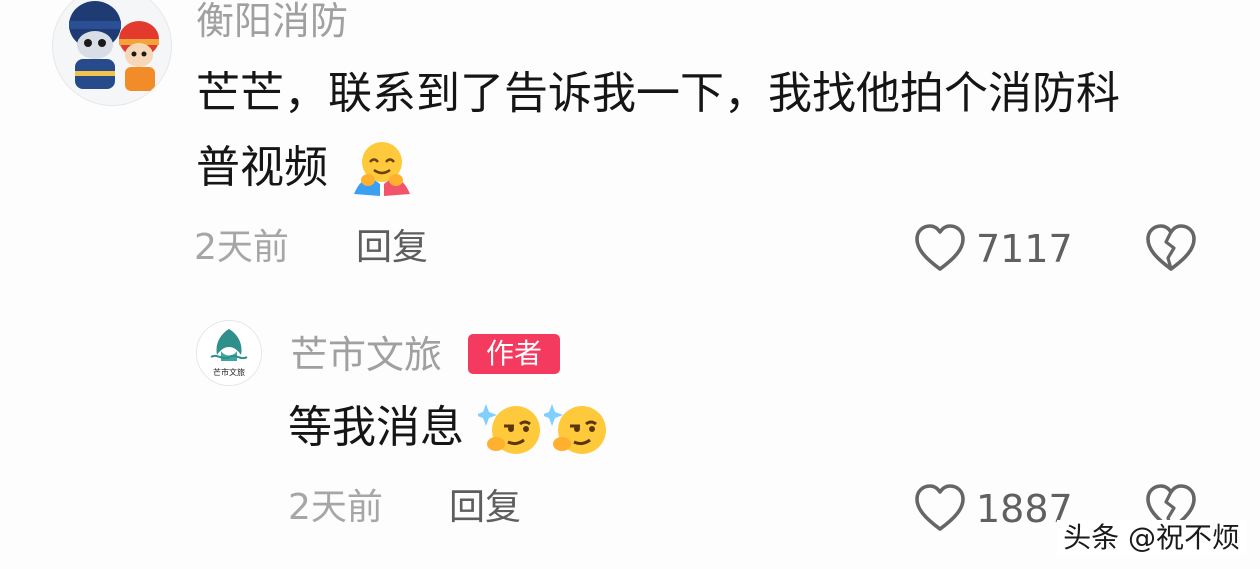 The height and width of the screenshot is (569, 1260). What do you see at coordinates (241, 247) in the screenshot?
I see `comment-time: 2天前` at bounding box center [241, 247].